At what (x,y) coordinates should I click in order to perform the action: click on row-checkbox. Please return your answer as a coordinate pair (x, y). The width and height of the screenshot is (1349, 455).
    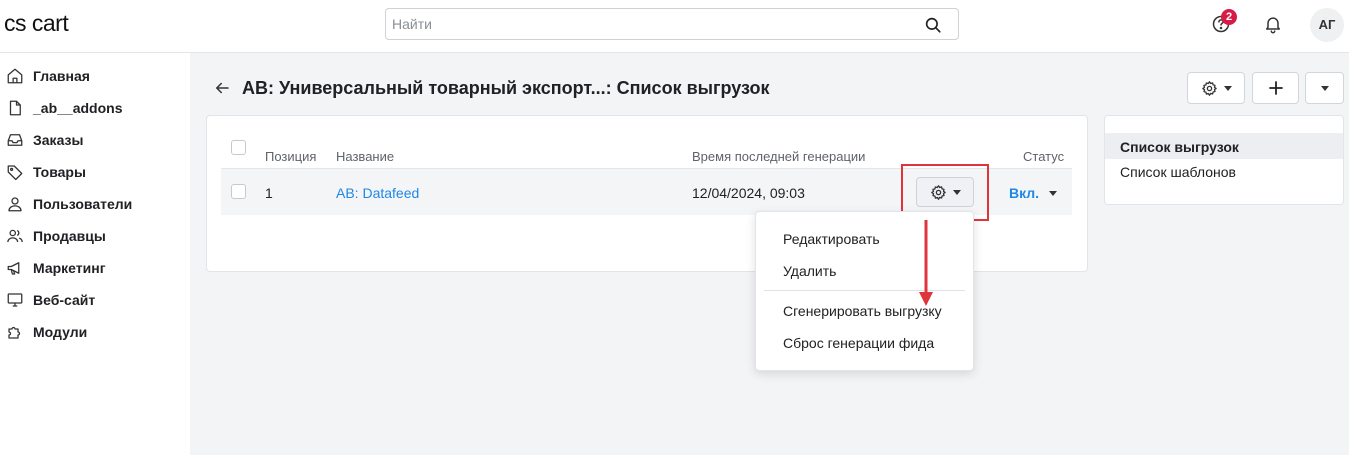
    Looking at the image, I should click on (238, 191).